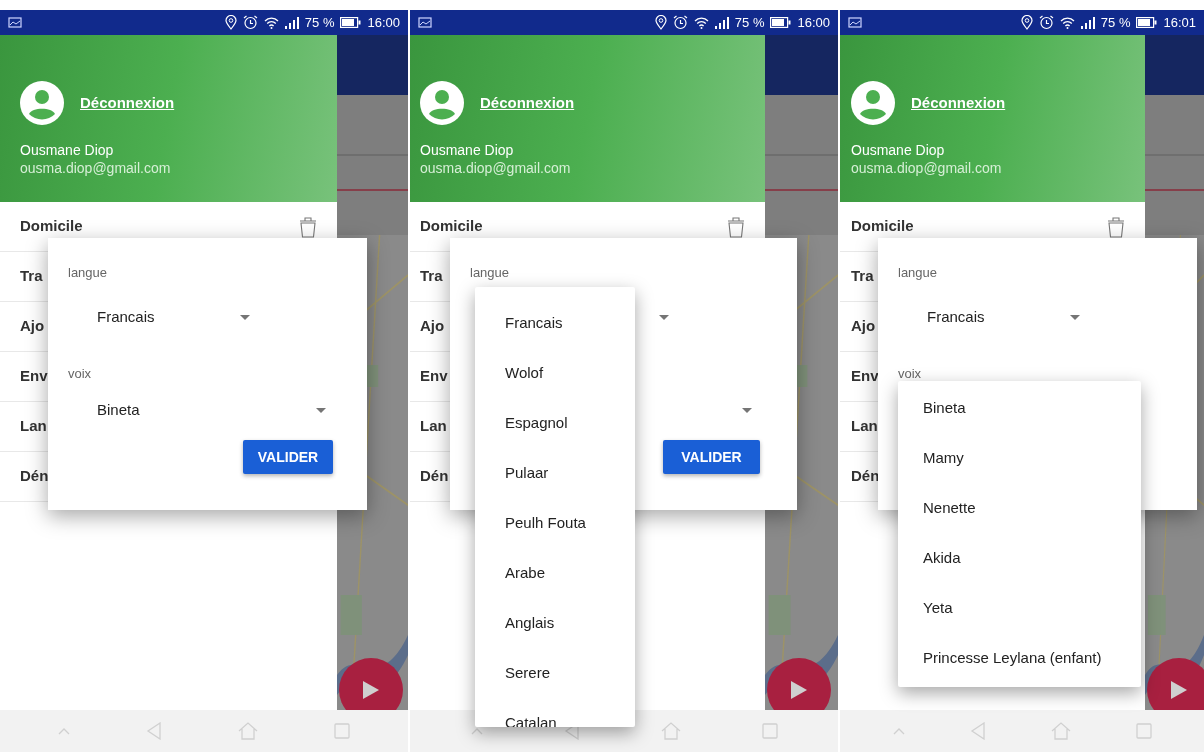 The image size is (1204, 752). What do you see at coordinates (1019, 608) in the screenshot?
I see `menu-option: Yeta` at bounding box center [1019, 608].